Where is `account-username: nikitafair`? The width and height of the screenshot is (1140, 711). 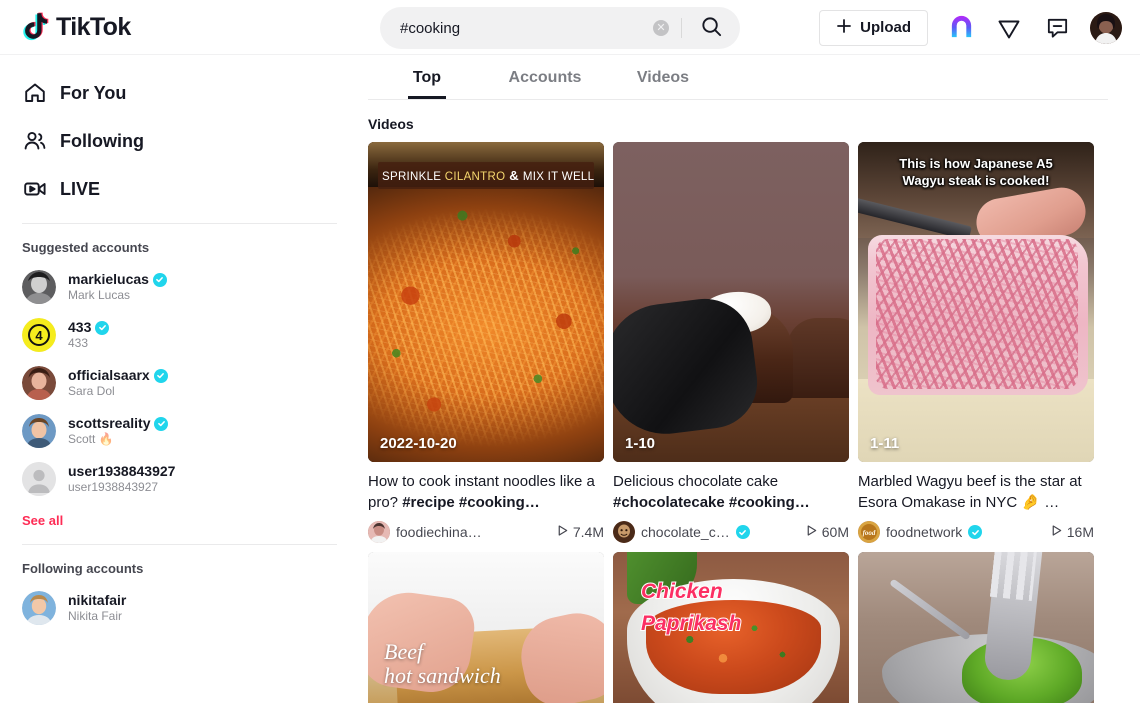
account-username: nikitafair is located at coordinates (97, 599).